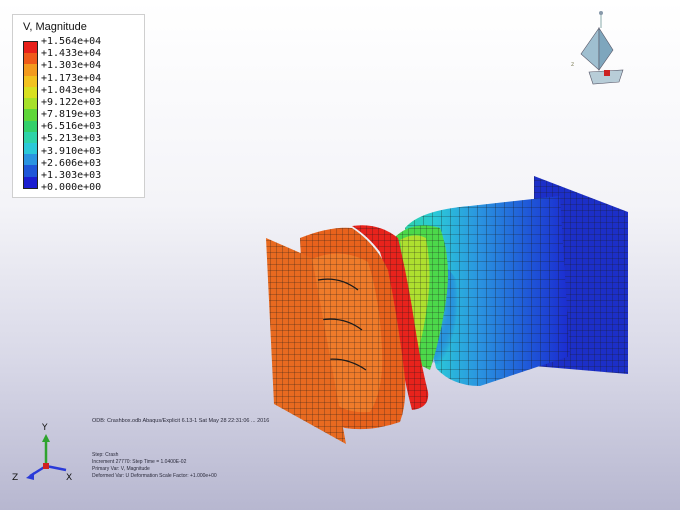 The width and height of the screenshot is (680, 510). Describe the element at coordinates (121, 469) in the screenshot. I see `primary-var-line: Primary Var: V, Magnitude` at that location.